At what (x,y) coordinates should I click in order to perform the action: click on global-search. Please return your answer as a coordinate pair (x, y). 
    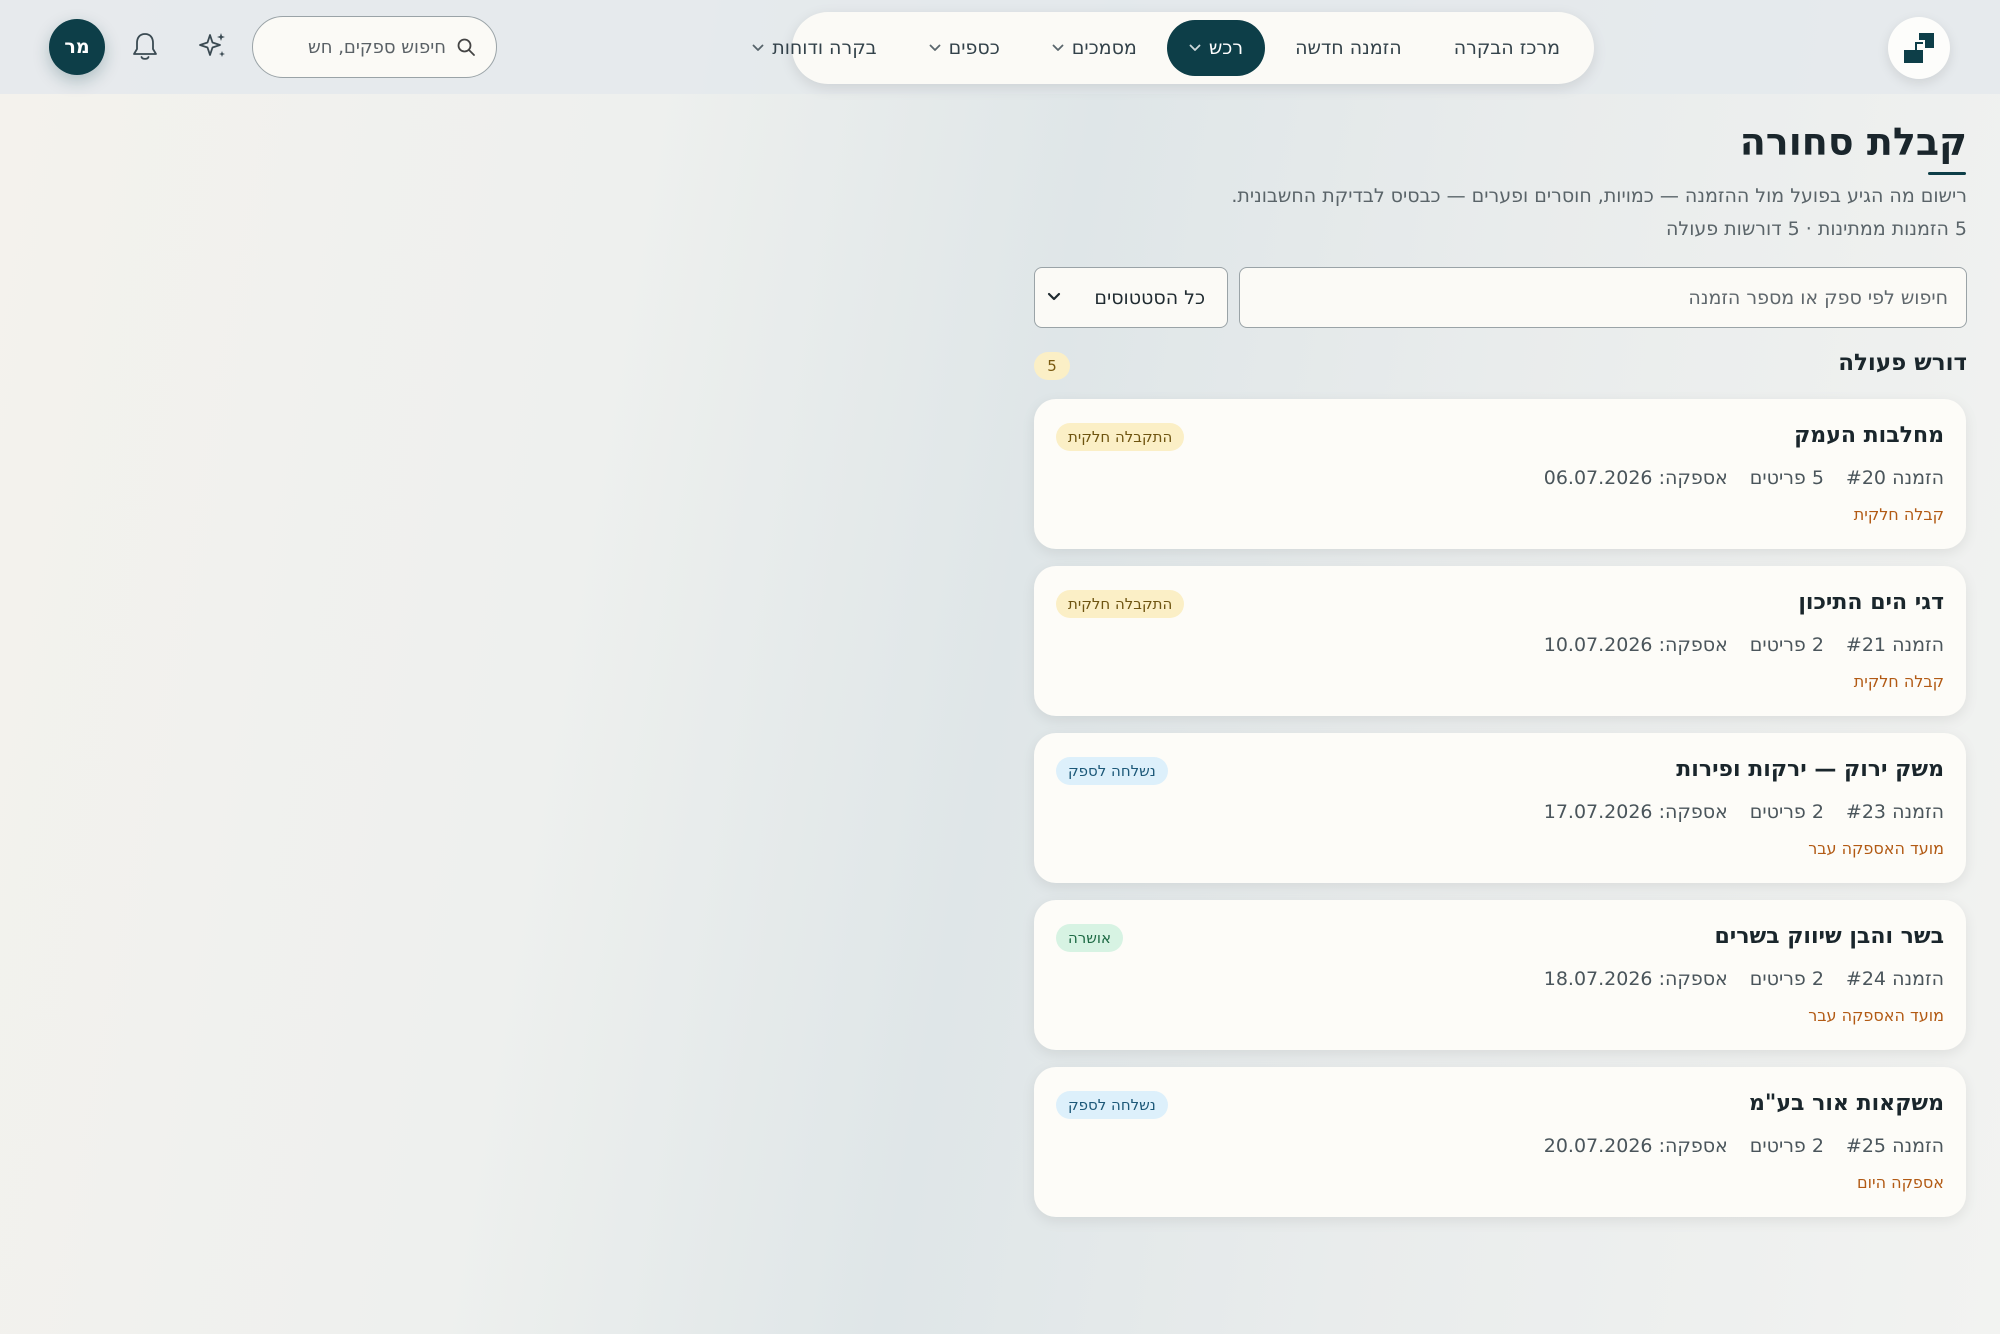
    Looking at the image, I should click on (374, 47).